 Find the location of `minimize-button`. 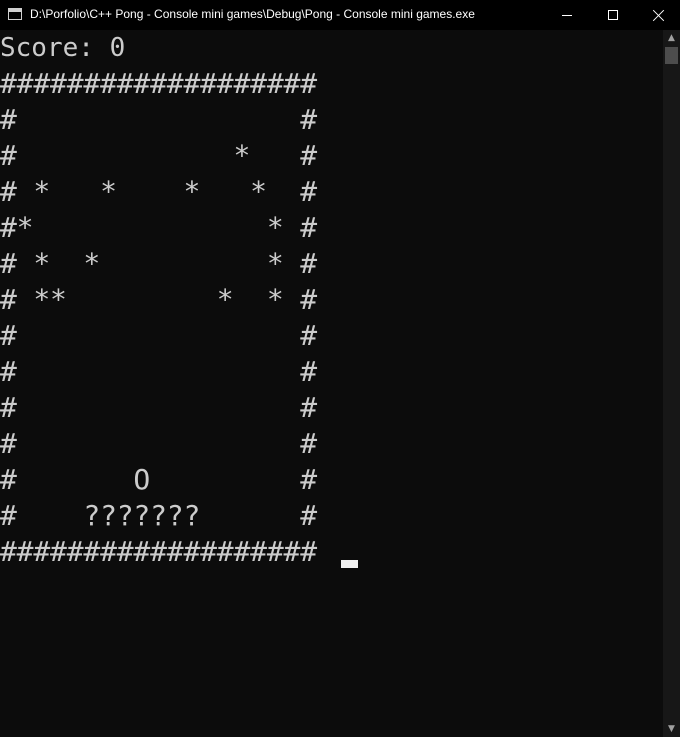

minimize-button is located at coordinates (567, 15).